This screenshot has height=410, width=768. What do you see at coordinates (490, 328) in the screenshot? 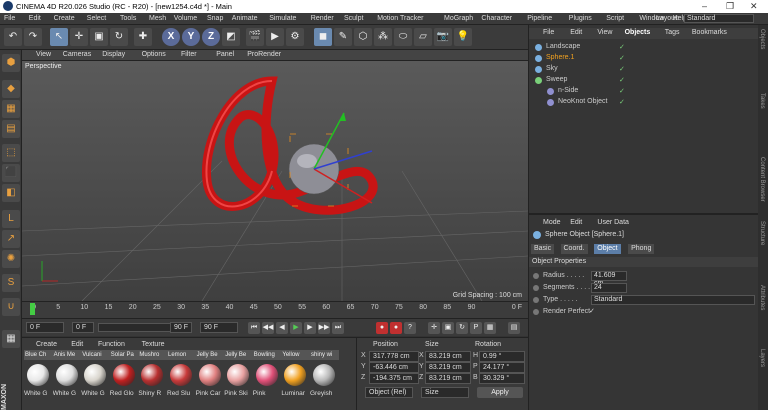
I see `pla-key-icon: ▦` at bounding box center [490, 328].